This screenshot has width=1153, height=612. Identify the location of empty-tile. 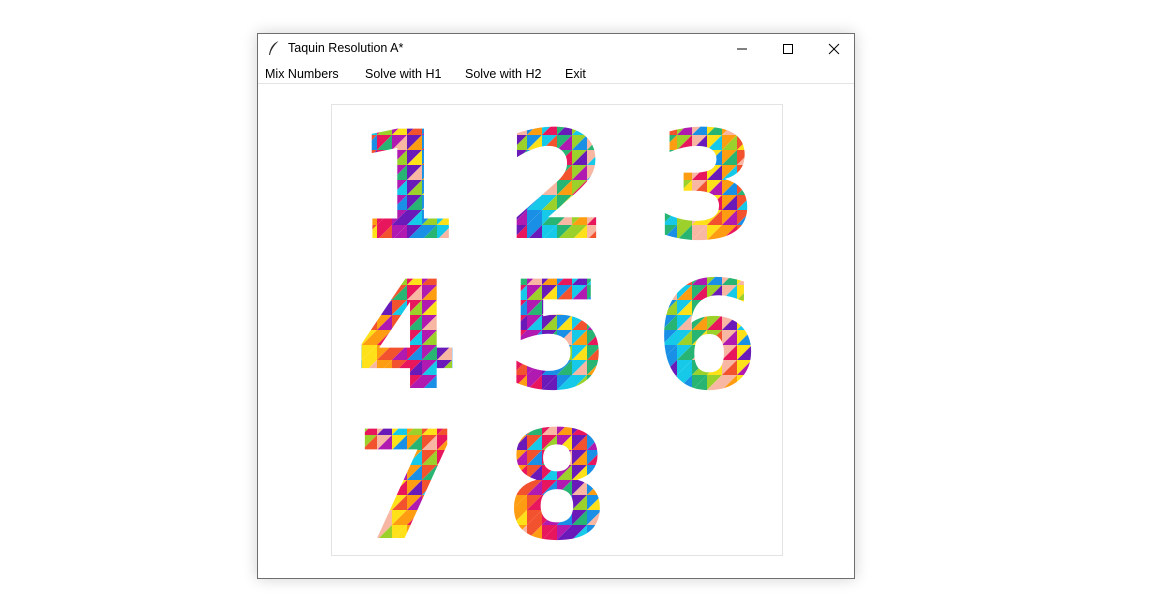
(707, 480).